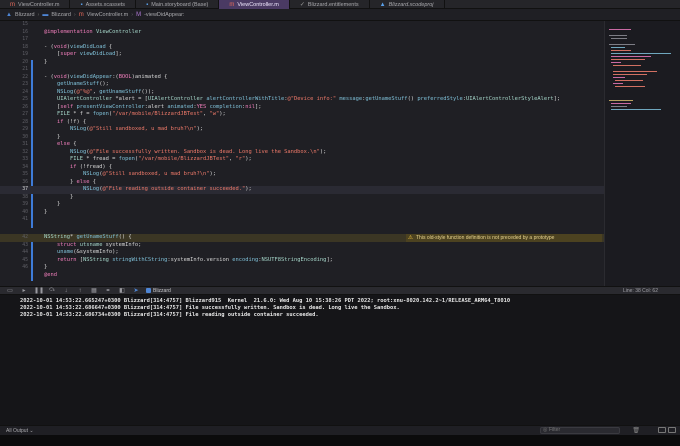 The width and height of the screenshot is (680, 446). I want to click on filter-input: ◎ Filter, so click(580, 430).